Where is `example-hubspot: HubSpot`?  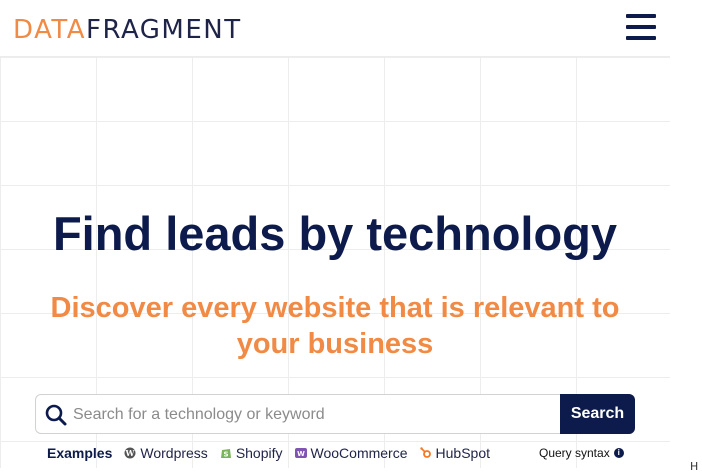
example-hubspot: HubSpot is located at coordinates (454, 453).